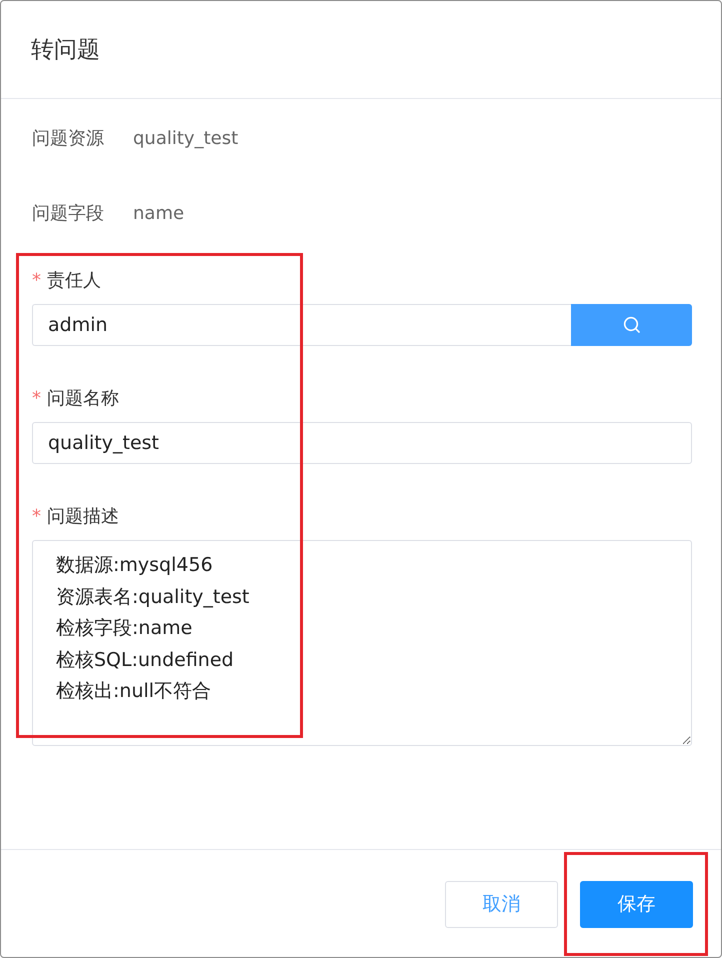 This screenshot has height=958, width=722. What do you see at coordinates (158, 213) in the screenshot?
I see `info-value: name` at bounding box center [158, 213].